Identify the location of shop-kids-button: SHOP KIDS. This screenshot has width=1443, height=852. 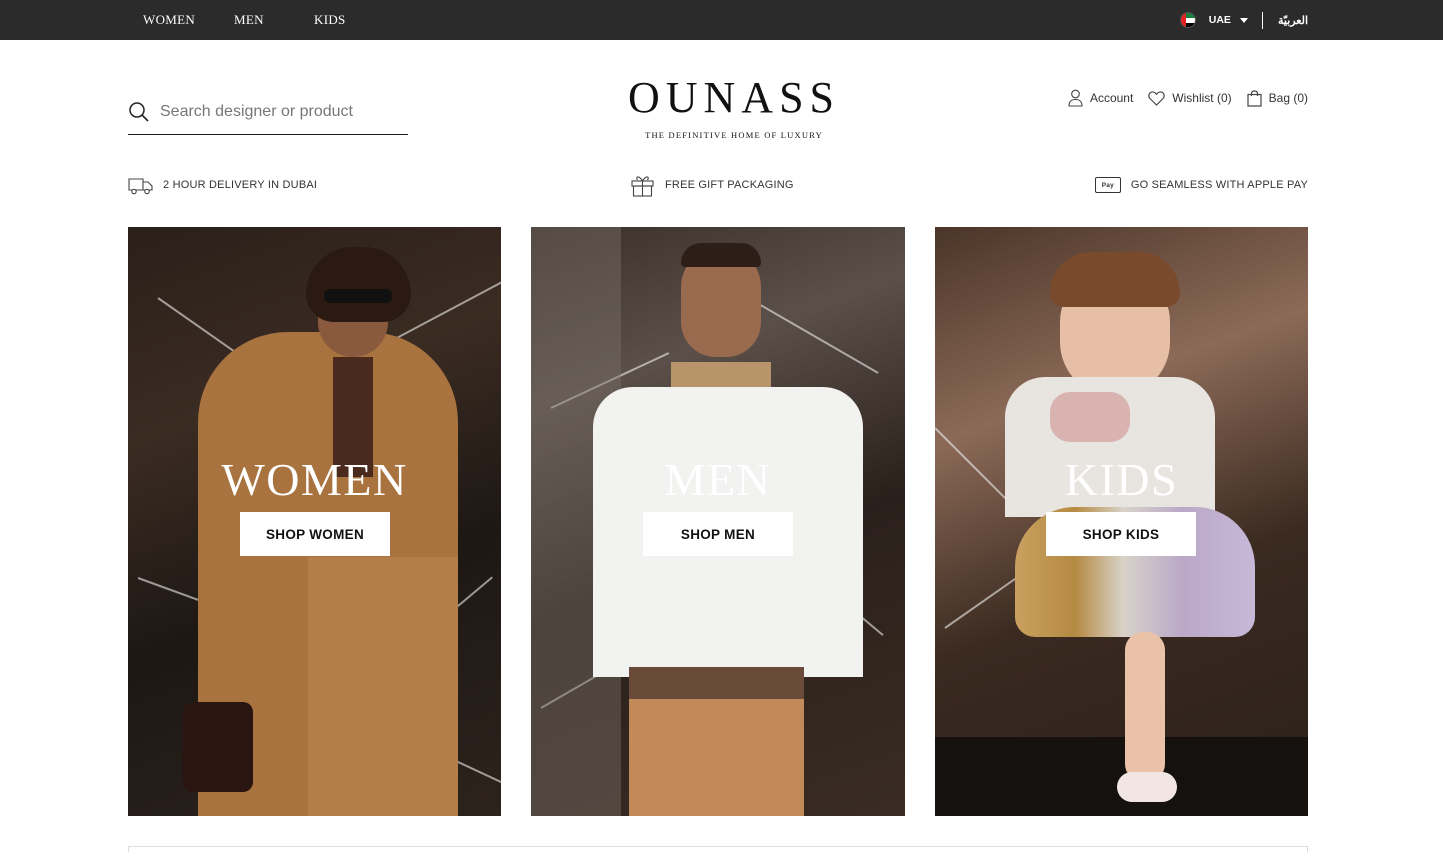
(1121, 534).